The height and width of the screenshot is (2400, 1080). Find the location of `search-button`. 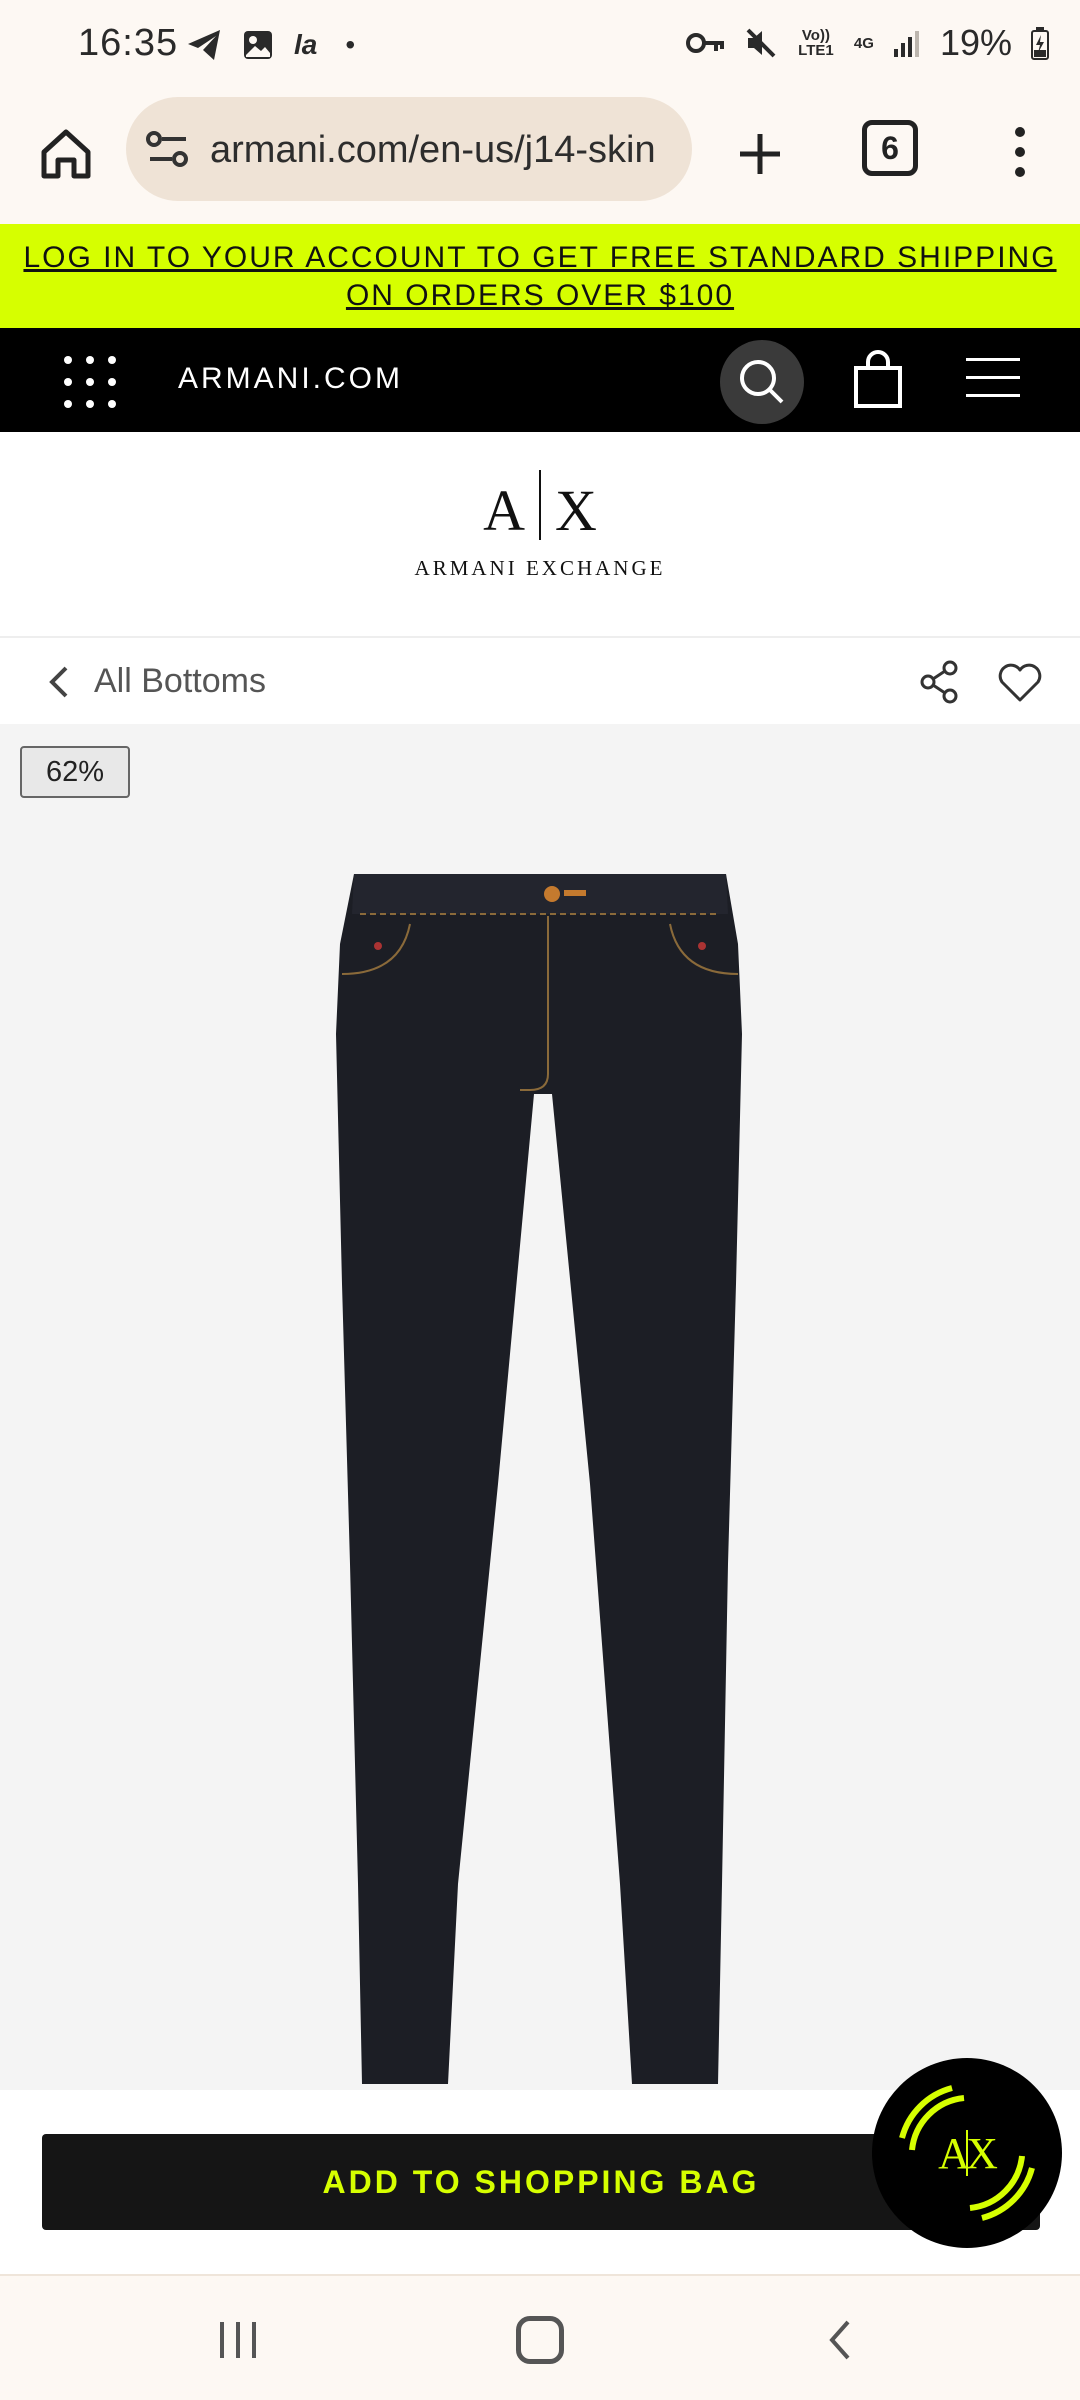

search-button is located at coordinates (762, 382).